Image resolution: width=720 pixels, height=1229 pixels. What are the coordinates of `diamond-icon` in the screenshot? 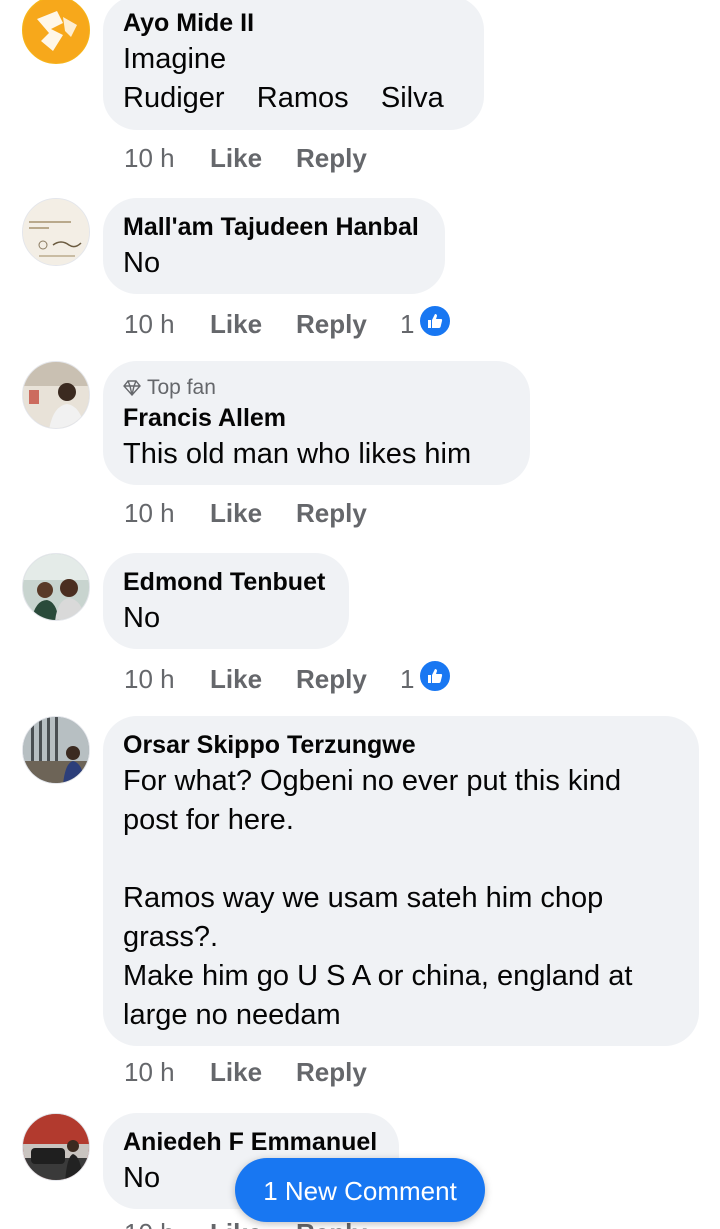 It's located at (132, 388).